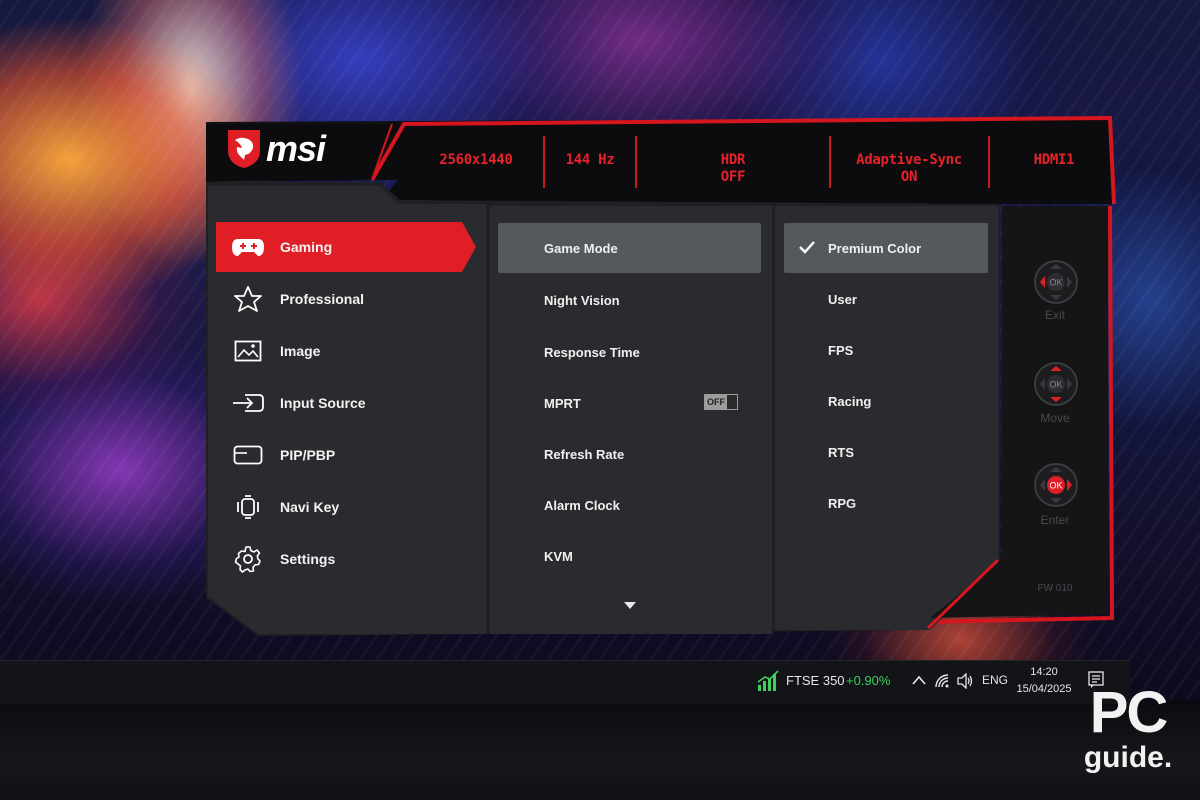  What do you see at coordinates (733, 160) in the screenshot?
I see `hdr-label: HDR` at bounding box center [733, 160].